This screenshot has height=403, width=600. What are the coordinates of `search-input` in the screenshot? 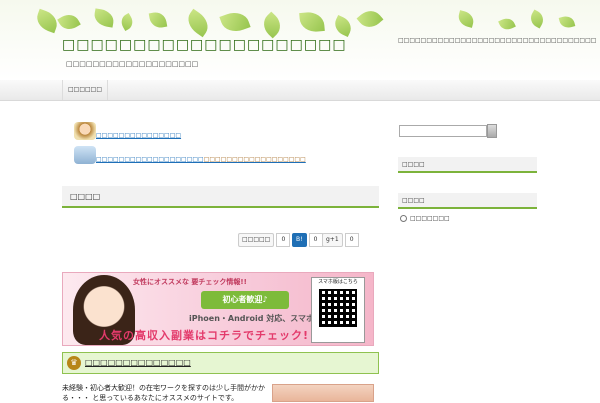 It's located at (443, 131).